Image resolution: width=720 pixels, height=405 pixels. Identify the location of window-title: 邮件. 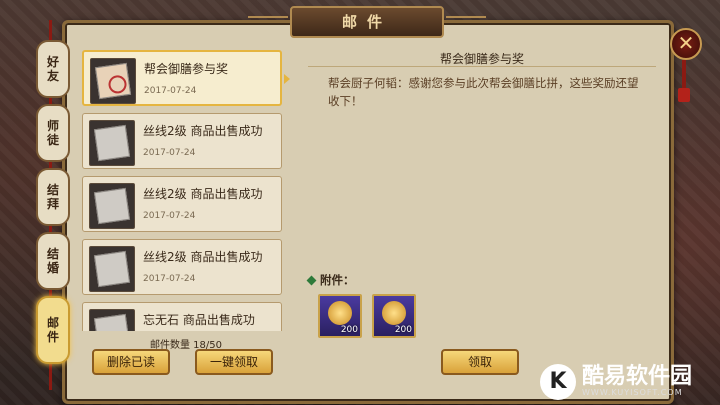
(367, 22).